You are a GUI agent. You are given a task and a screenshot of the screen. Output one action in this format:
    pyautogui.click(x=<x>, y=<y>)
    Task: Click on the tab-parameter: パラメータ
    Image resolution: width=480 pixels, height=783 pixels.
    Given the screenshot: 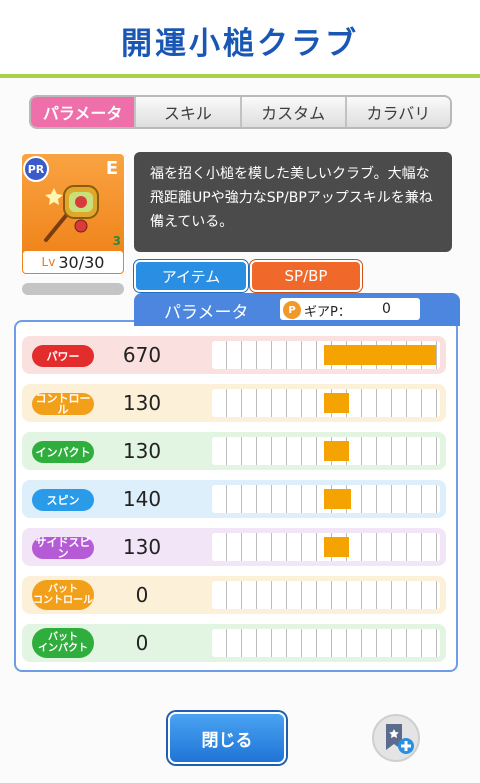 What is the action you would take?
    pyautogui.click(x=84, y=112)
    